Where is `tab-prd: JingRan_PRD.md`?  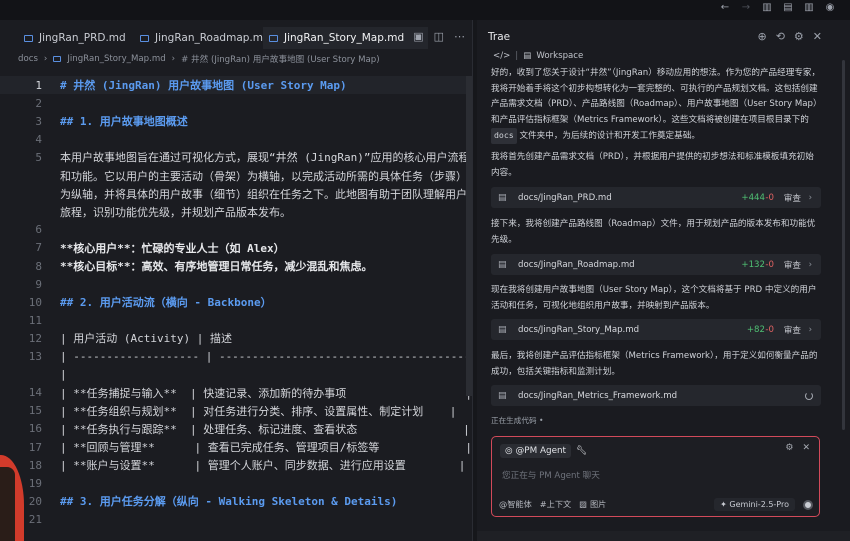 tab-prd: JingRan_PRD.md is located at coordinates (75, 38).